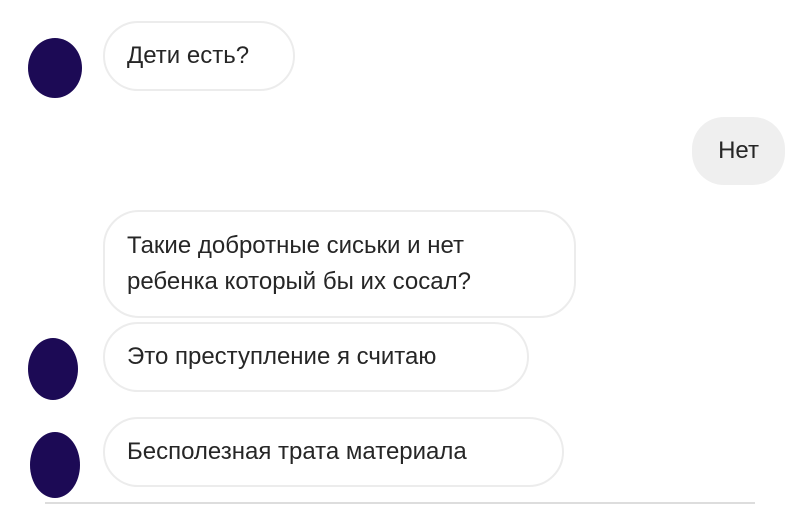 The width and height of the screenshot is (800, 506). Describe the element at coordinates (297, 451) in the screenshot. I see `message-text: Бесполезная трата материала` at that location.